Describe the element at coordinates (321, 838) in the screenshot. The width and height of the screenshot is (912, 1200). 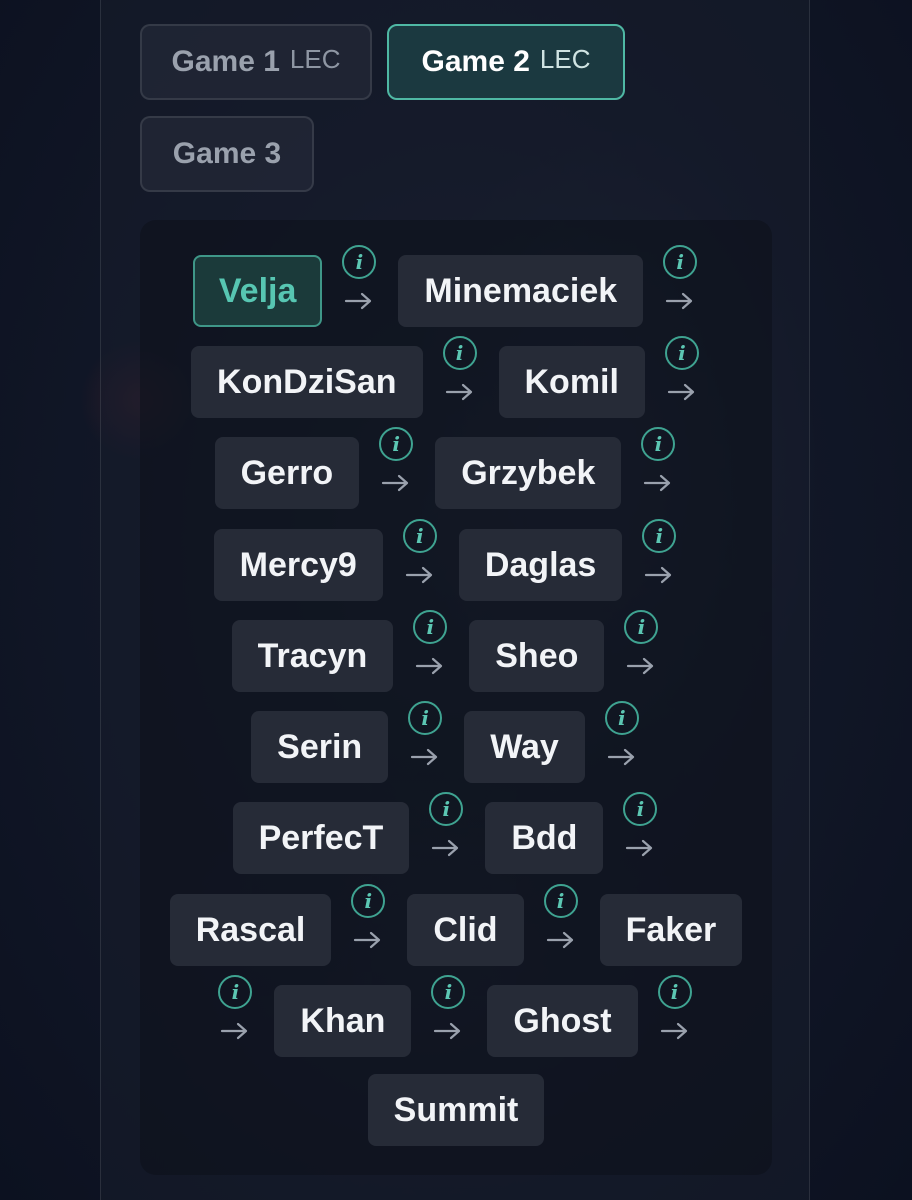
I see `player-chip-perfect: PerfecT` at that location.